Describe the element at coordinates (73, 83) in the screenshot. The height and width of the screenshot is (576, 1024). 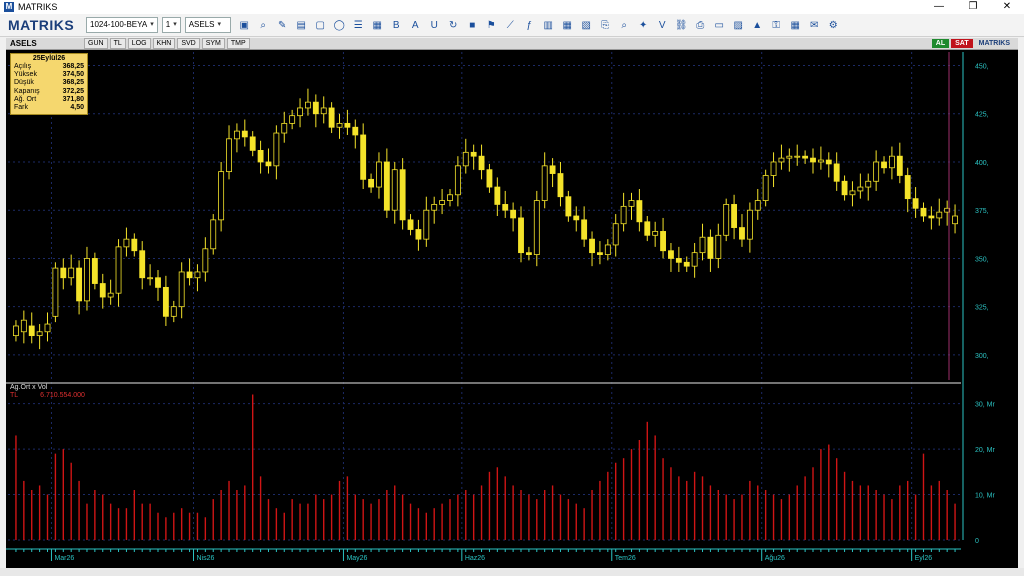
I see `info-value: 368,25` at that location.